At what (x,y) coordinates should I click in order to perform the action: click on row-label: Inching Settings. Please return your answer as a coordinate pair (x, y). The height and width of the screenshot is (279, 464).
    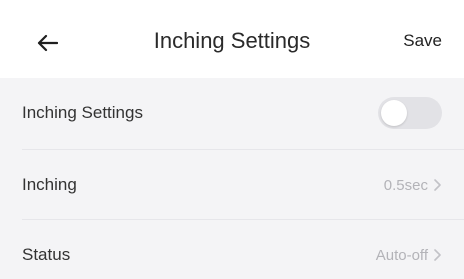
    Looking at the image, I should click on (82, 112).